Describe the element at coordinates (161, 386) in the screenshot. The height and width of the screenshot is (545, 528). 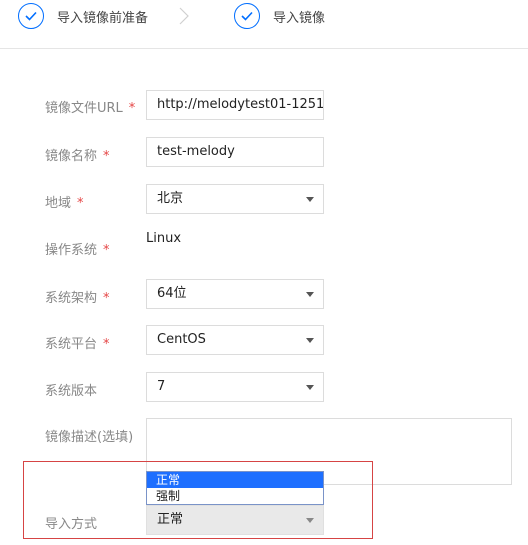
I see `version-value: 7` at that location.